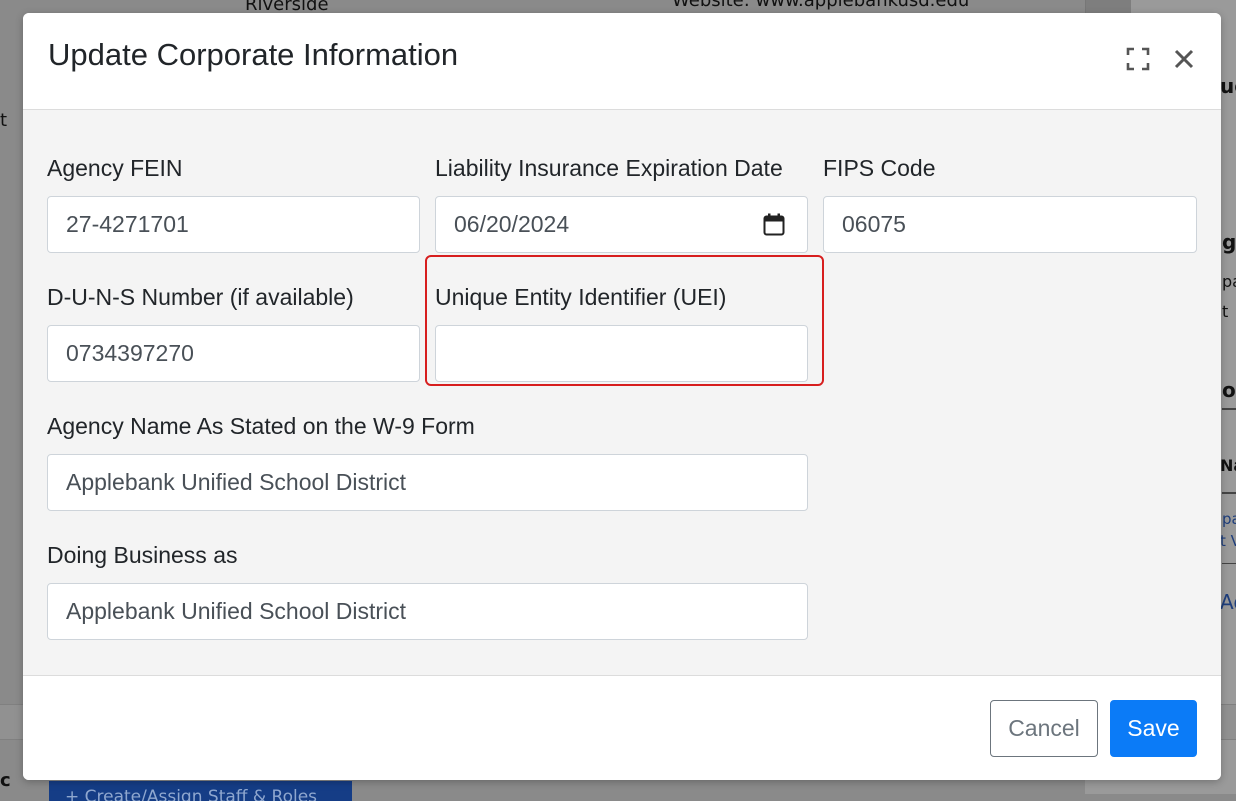  I want to click on background-website-text: Website: www.applebankusd.edu, so click(821, 5).